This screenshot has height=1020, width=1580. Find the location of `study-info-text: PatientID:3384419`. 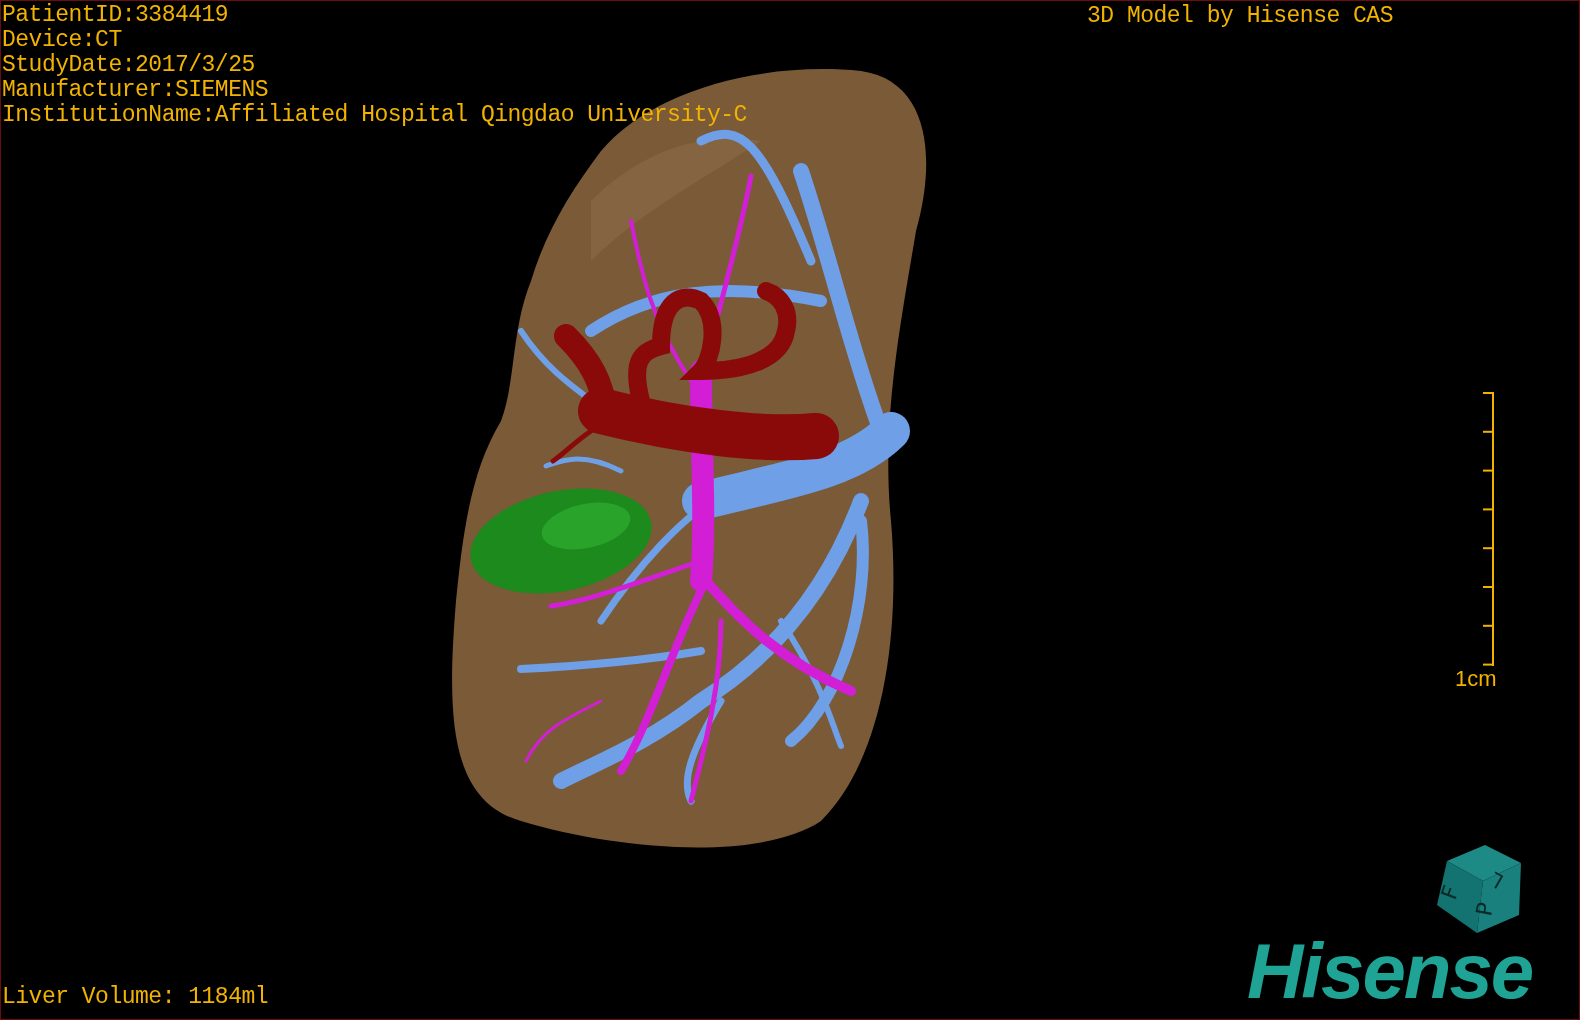

study-info-text: PatientID:3384419 is located at coordinates (116, 15).